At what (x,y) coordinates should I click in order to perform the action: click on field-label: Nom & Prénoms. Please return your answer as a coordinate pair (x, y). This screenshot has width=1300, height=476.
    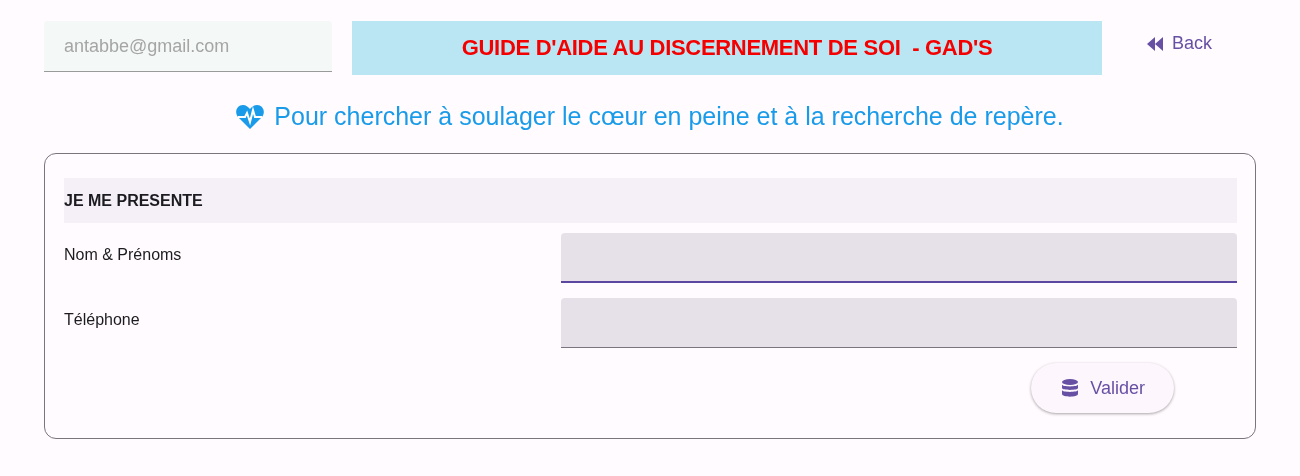
    Looking at the image, I should click on (123, 254).